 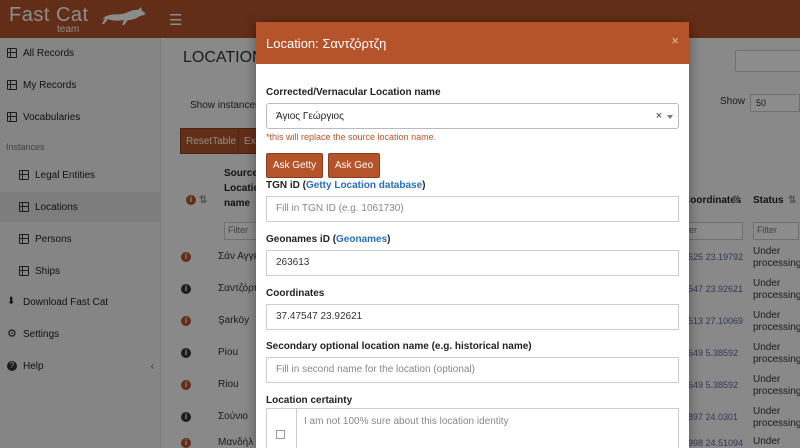 I want to click on ask-getty-button: Ask Getty, so click(x=294, y=165).